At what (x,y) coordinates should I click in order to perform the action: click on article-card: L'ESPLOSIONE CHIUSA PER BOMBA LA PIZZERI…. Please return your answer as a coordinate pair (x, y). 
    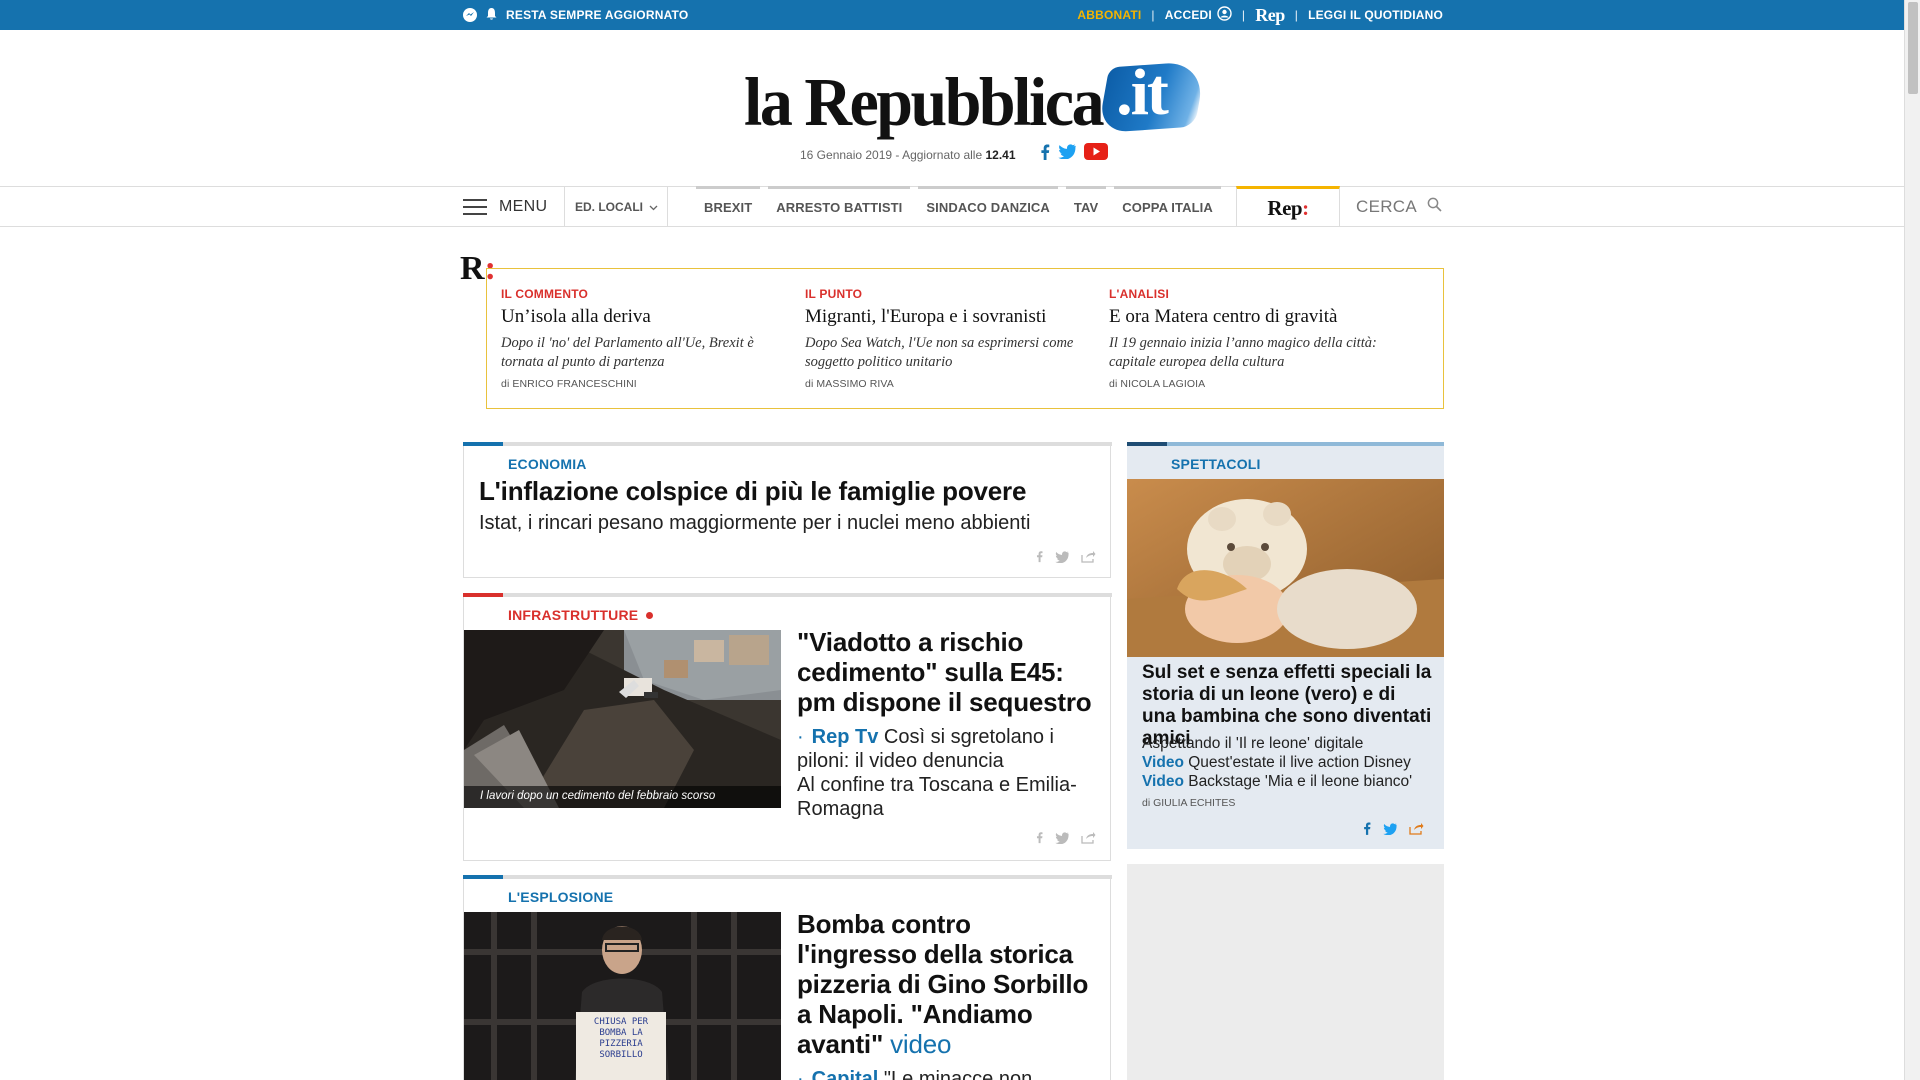
    Looking at the image, I should click on (787, 977).